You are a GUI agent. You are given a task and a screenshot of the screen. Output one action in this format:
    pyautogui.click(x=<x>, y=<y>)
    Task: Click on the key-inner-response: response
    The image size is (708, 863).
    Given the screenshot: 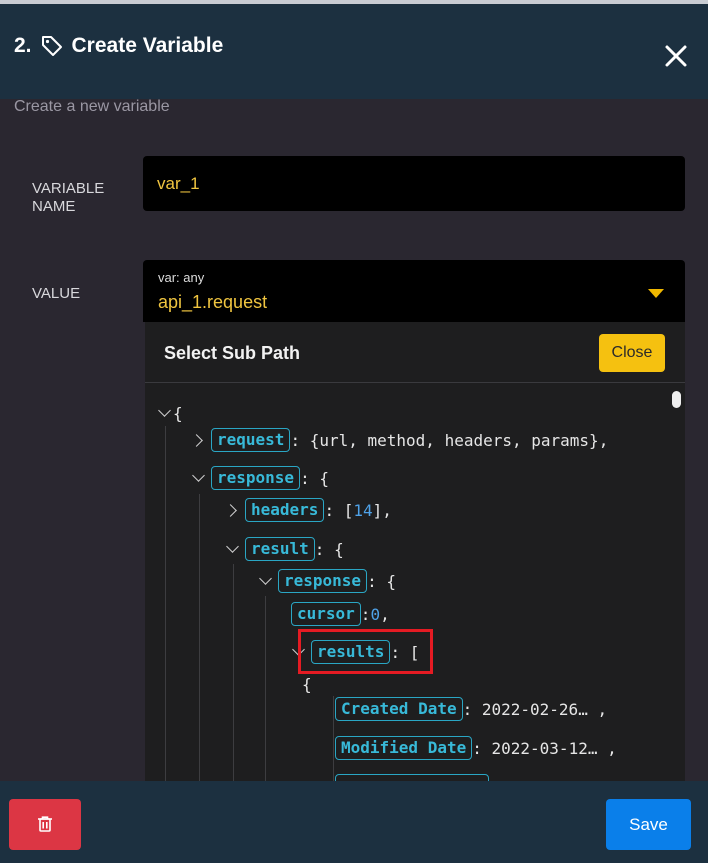 What is the action you would take?
    pyautogui.click(x=323, y=581)
    